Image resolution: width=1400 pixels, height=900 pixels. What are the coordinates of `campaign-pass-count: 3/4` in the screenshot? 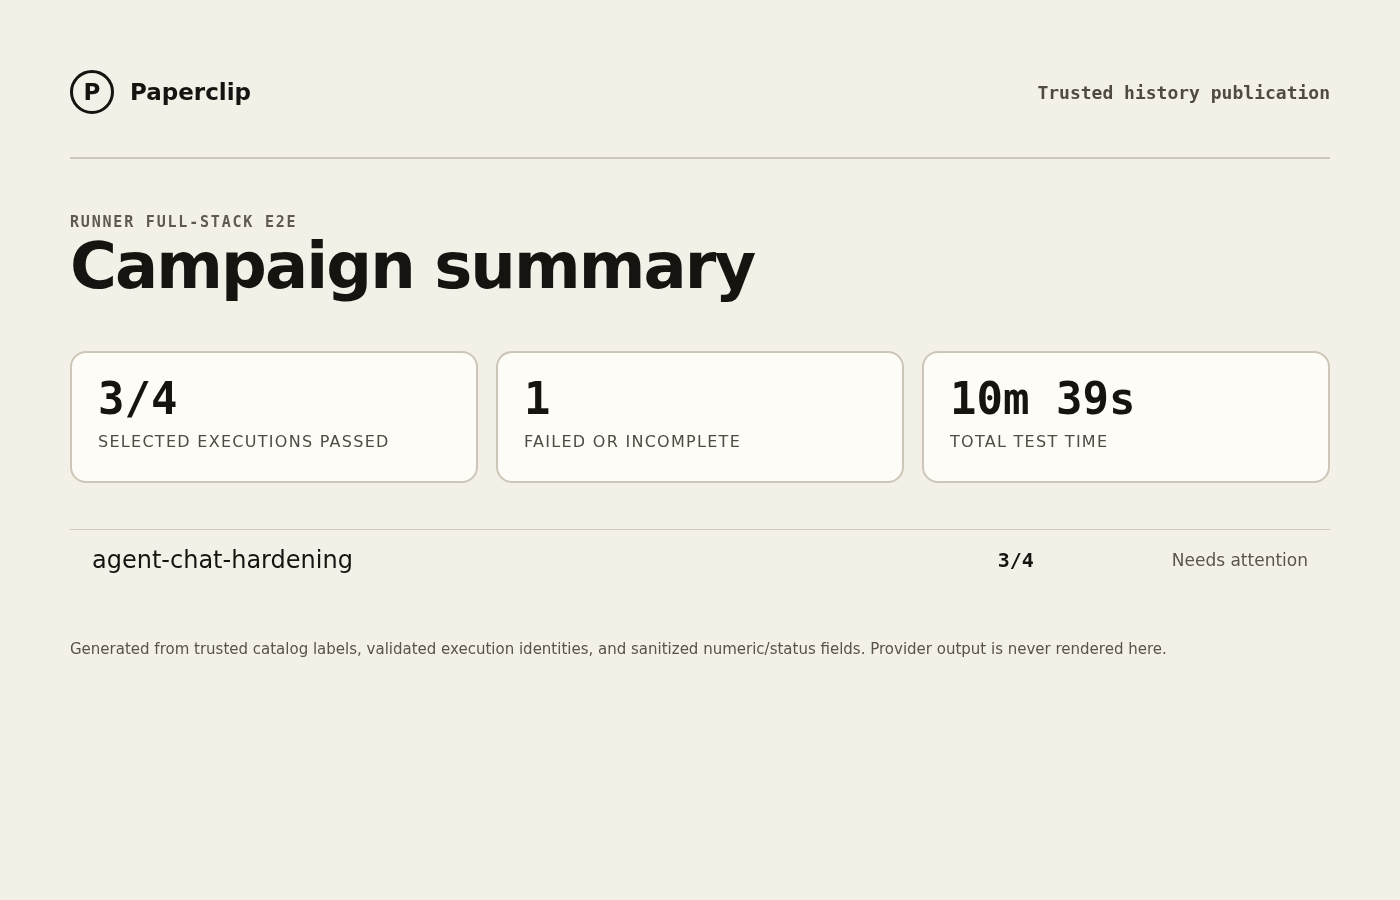 It's located at (1015, 560).